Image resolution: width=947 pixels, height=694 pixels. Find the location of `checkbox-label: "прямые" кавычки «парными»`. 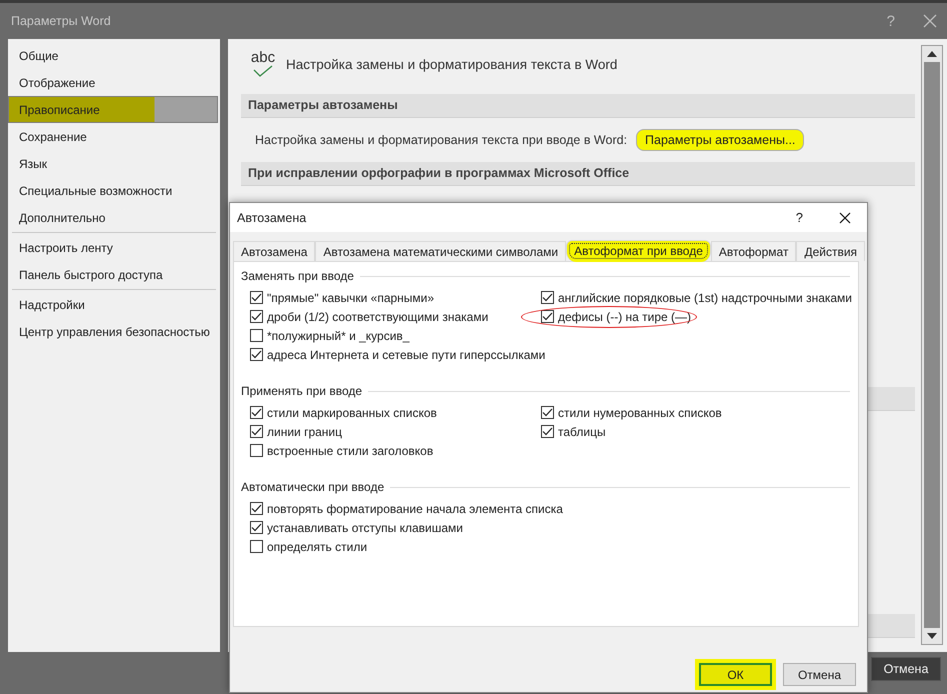

checkbox-label: "прямые" кавычки «парными» is located at coordinates (350, 297).